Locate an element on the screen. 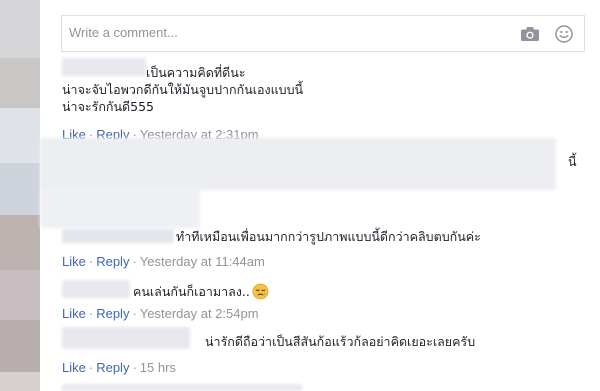 The image size is (600, 391). comment-text-content: คนเล่นกันก็เอามาลง.. is located at coordinates (191, 291).